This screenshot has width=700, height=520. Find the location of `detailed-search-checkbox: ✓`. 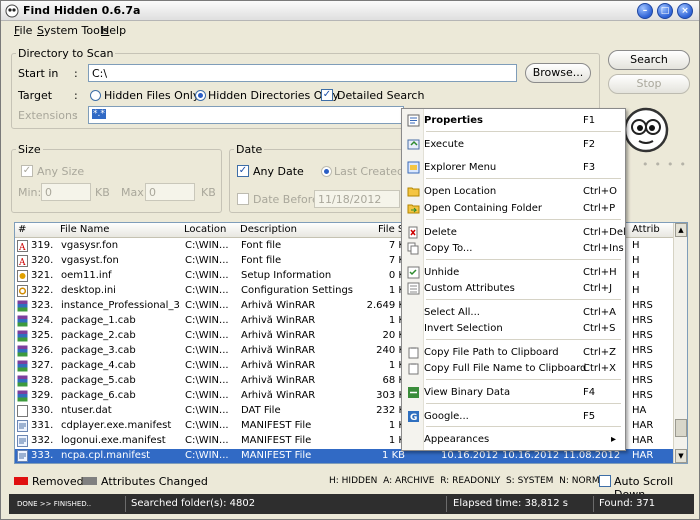

detailed-search-checkbox: ✓ is located at coordinates (327, 95).